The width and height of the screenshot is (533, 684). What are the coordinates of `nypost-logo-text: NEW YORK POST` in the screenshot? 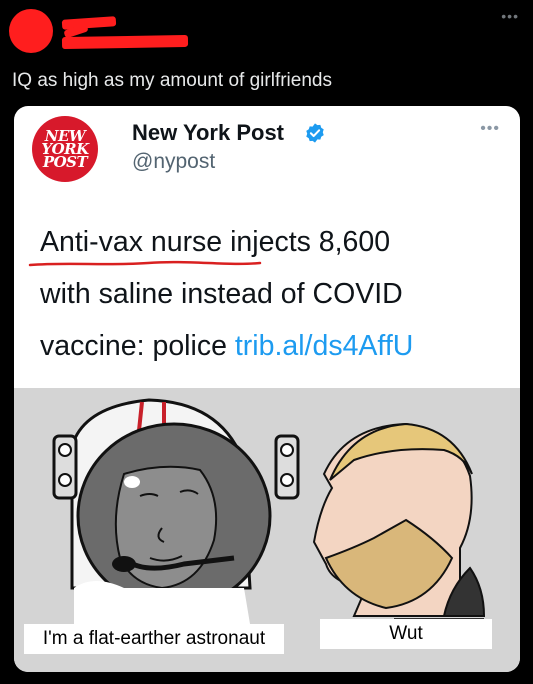 It's located at (65, 149).